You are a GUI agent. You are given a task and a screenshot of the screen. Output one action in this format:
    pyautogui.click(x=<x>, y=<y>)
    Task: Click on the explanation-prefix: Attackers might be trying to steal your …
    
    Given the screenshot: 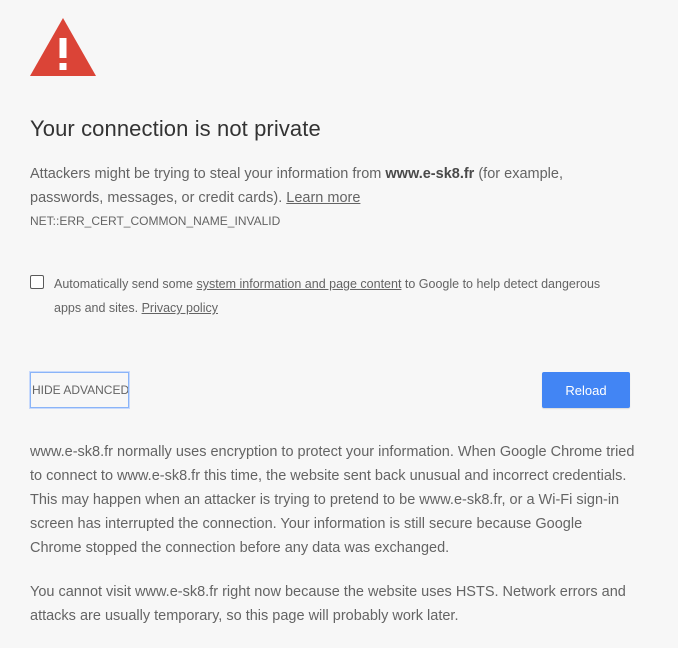 What is the action you would take?
    pyautogui.click(x=208, y=174)
    